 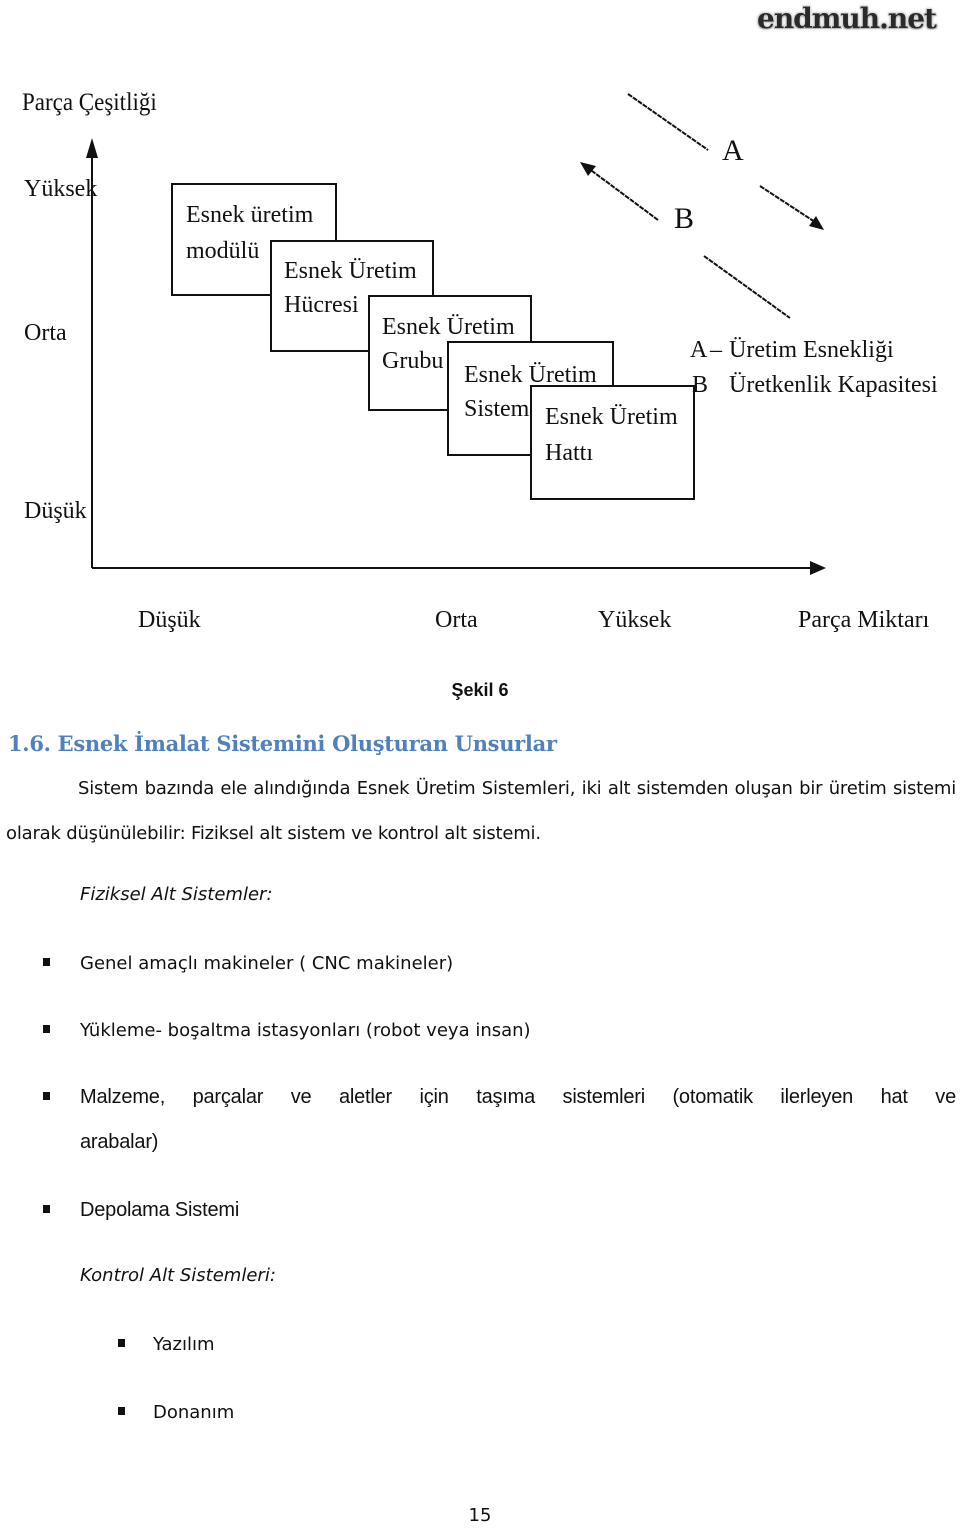 I want to click on box-system-line1: Esnek Üretim, so click(x=530, y=375).